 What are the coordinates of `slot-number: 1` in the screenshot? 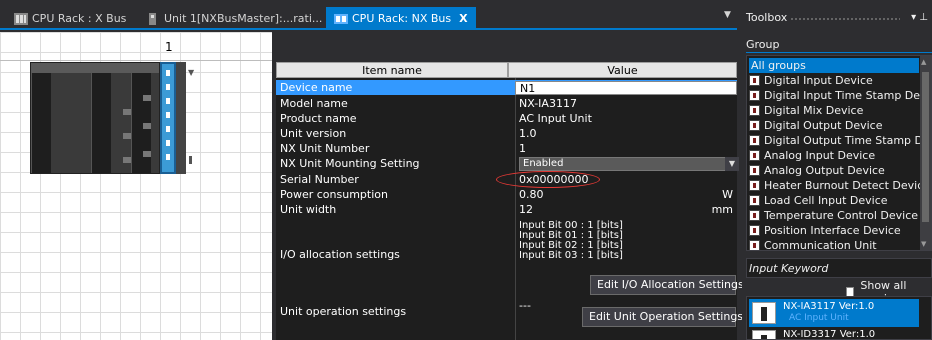 It's located at (169, 47).